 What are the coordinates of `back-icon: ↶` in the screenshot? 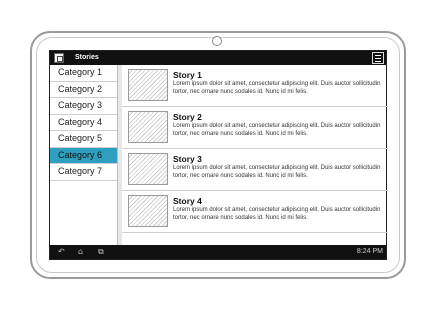 It's located at (61, 252).